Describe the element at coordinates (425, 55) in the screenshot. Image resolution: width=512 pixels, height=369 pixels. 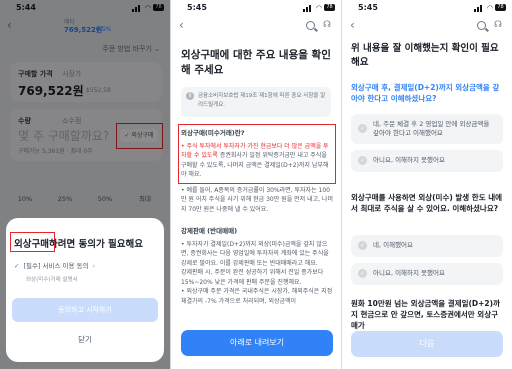
I see `page-title: 위 내용을 잘 이해했는지 확인이 필요해요` at that location.